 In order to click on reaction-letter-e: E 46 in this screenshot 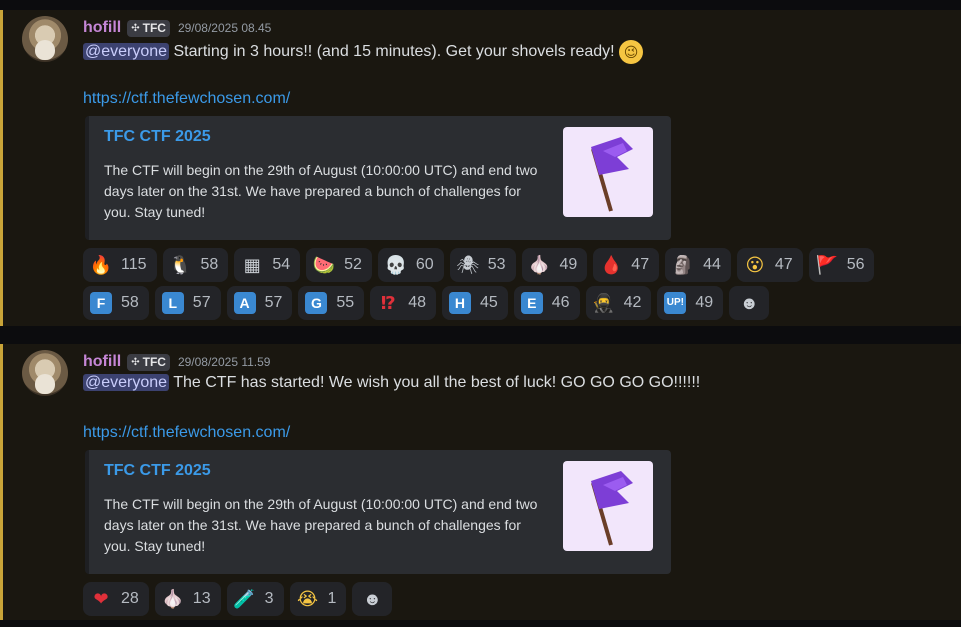, I will do `click(546, 303)`.